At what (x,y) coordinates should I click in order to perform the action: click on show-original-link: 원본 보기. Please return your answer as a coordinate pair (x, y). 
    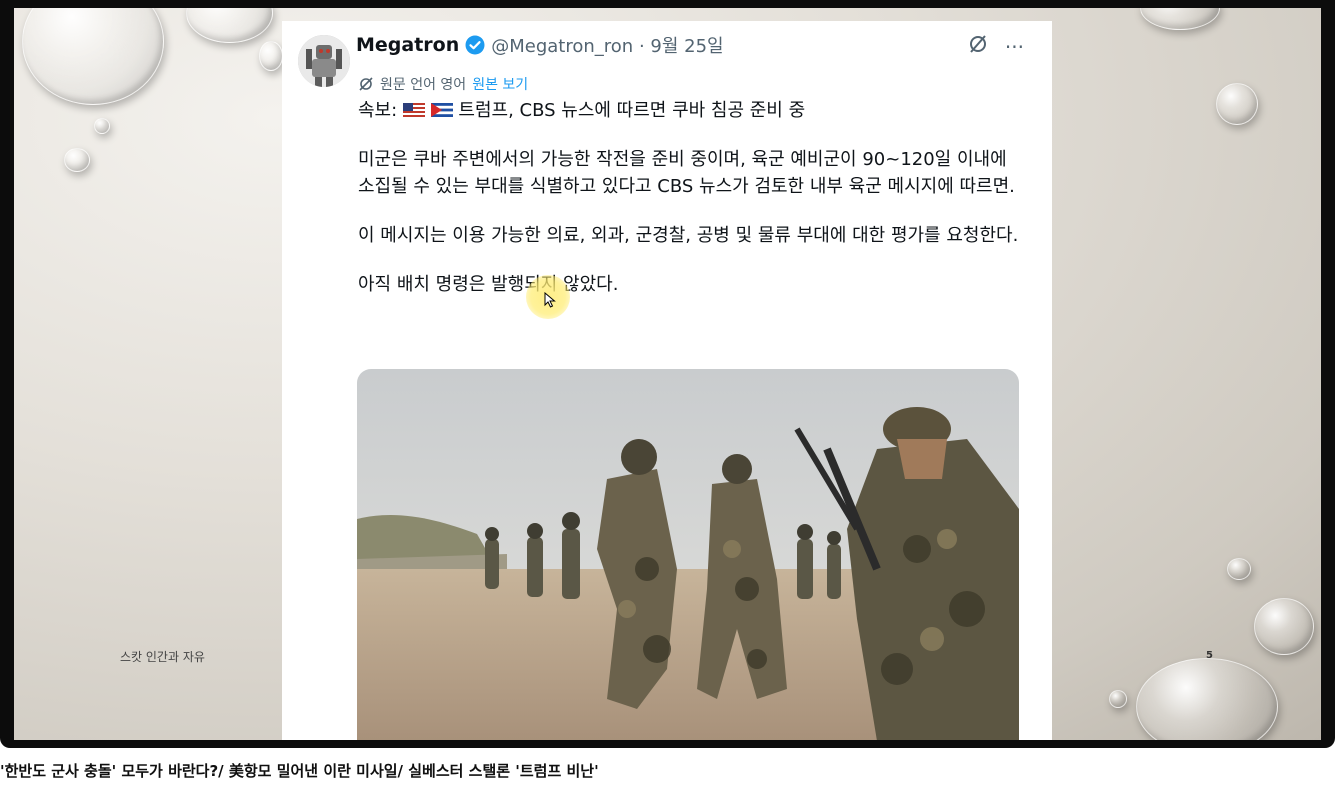
    Looking at the image, I should click on (500, 84).